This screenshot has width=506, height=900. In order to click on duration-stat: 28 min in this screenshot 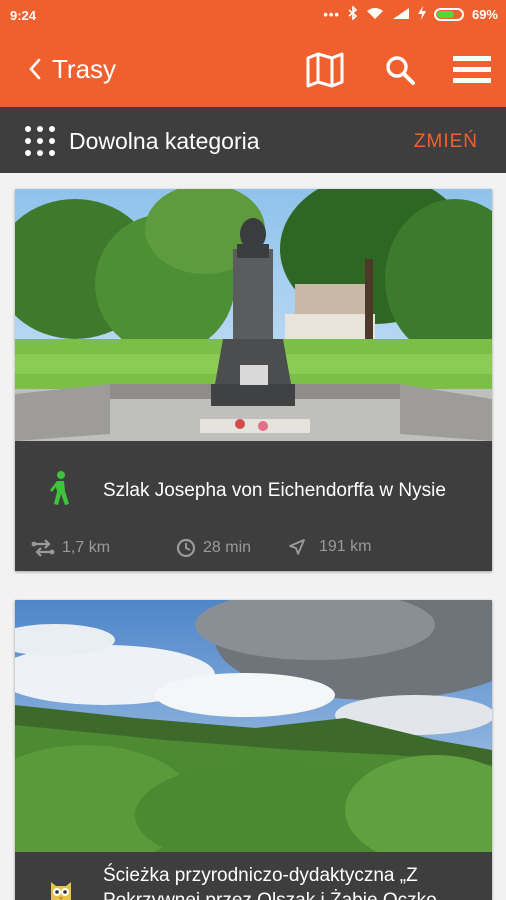, I will do `click(213, 548)`.